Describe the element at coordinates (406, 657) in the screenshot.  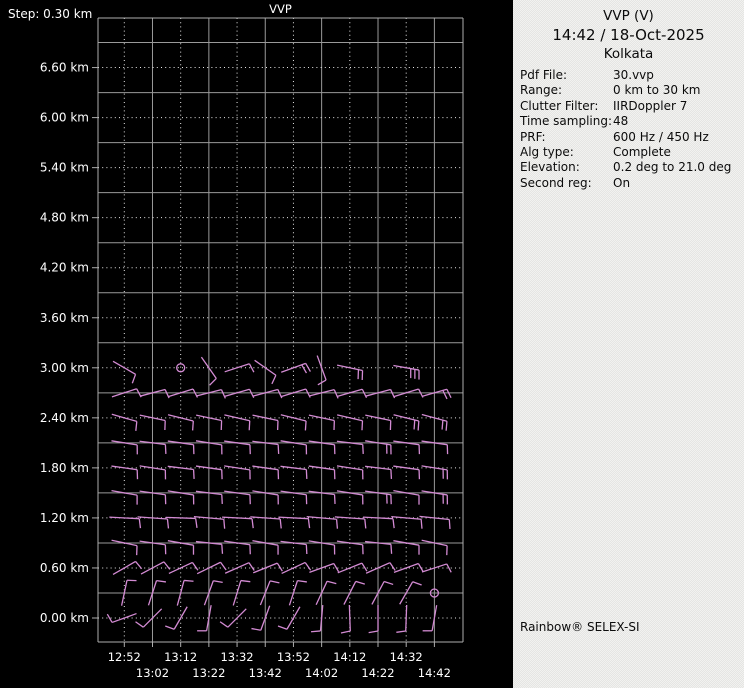
I see `svg-text: 14:32` at that location.